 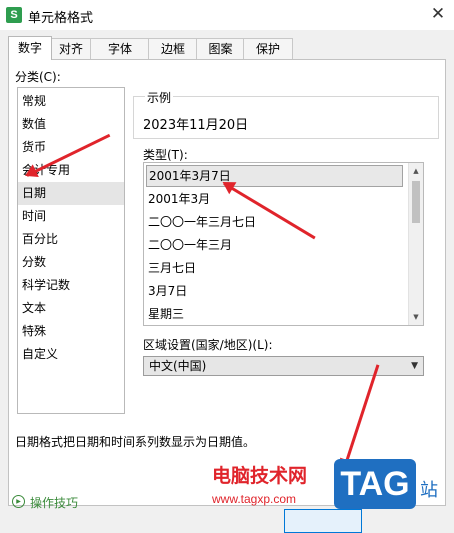 I want to click on close-button: ✕, so click(x=438, y=14).